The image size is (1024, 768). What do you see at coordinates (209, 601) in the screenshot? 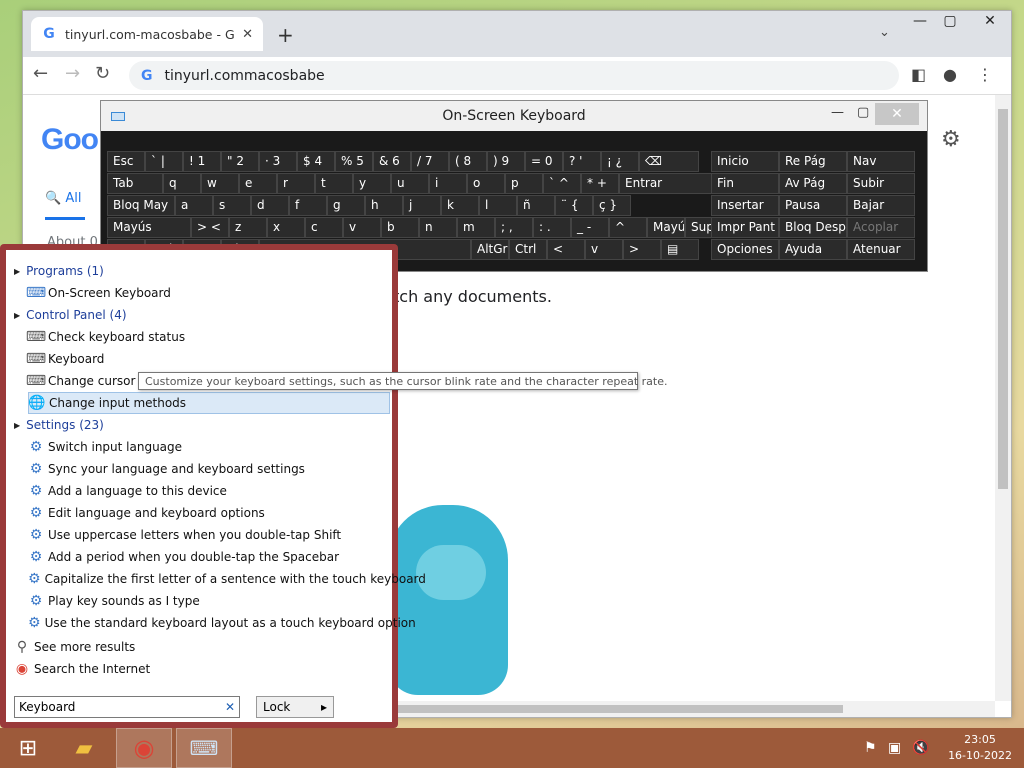
I see `result-setting: ⚙ Play key sounds as I type` at bounding box center [209, 601].